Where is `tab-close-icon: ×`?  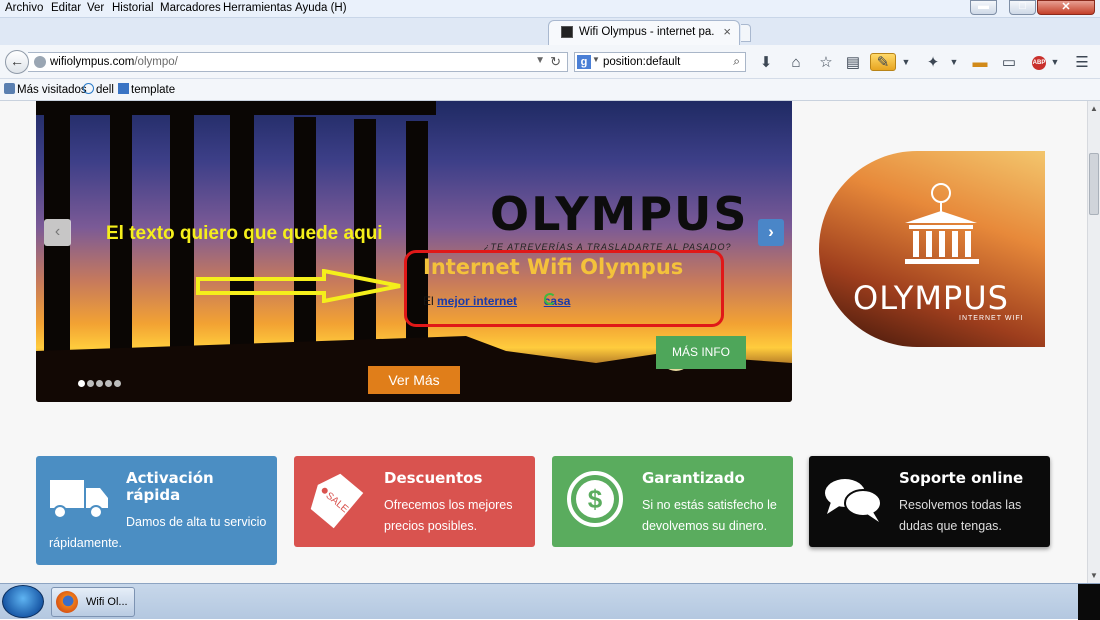 tab-close-icon: × is located at coordinates (727, 31).